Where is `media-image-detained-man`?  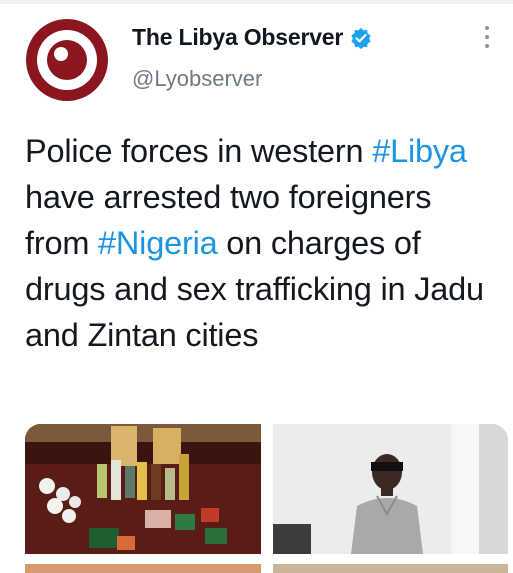
media-image-detained-man is located at coordinates (390, 489).